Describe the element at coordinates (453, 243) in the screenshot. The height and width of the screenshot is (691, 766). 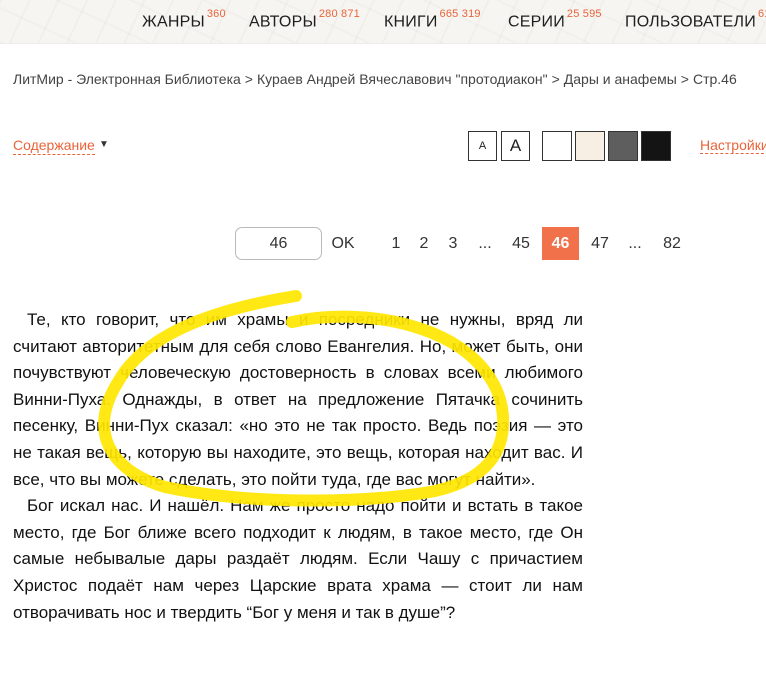
I see `page-link: 3` at that location.